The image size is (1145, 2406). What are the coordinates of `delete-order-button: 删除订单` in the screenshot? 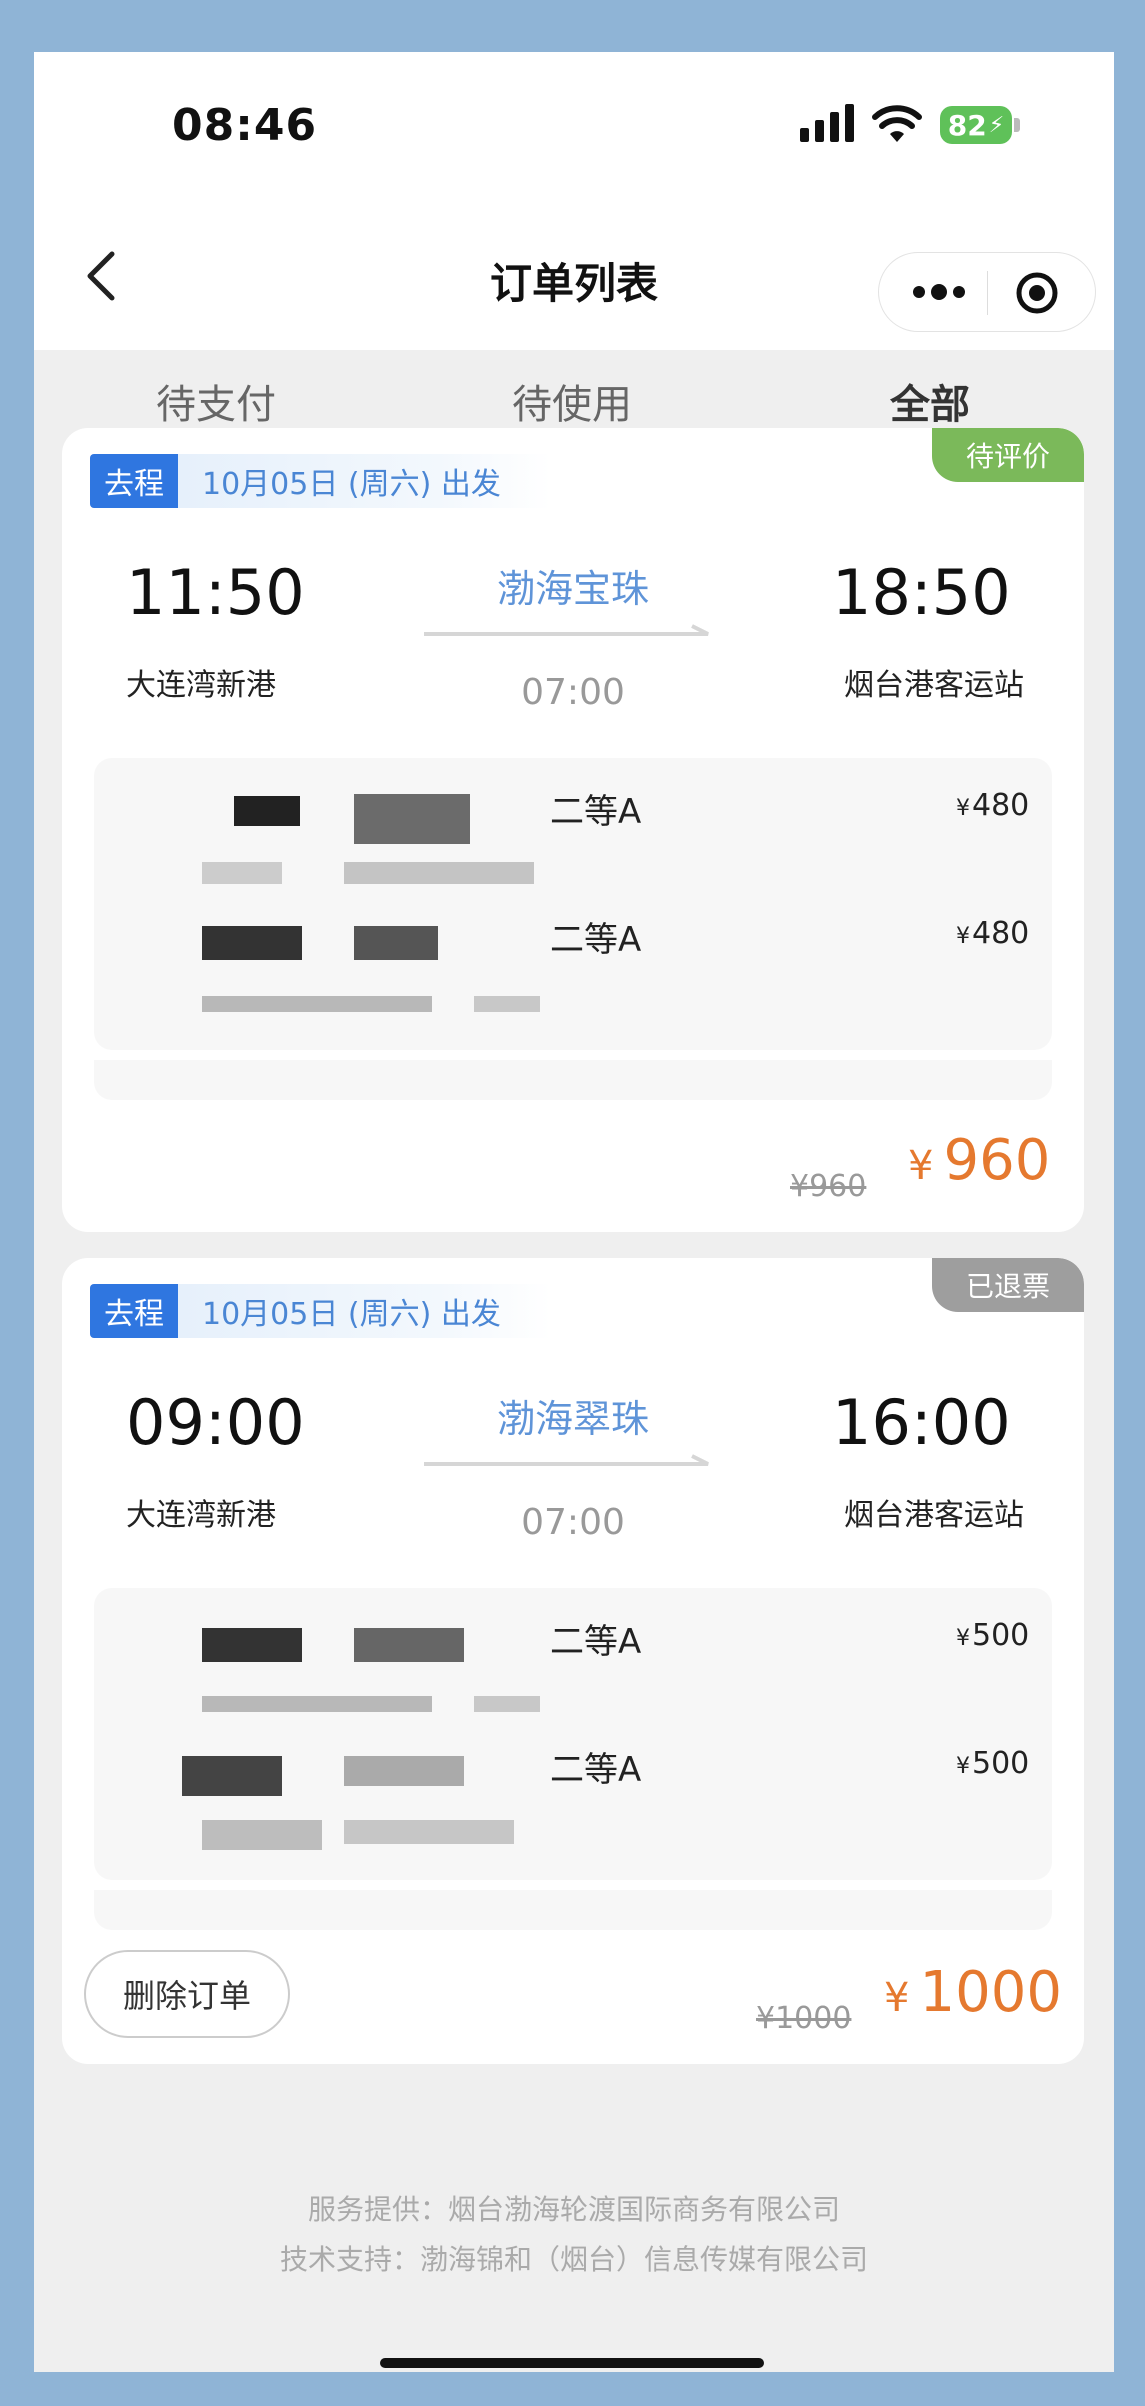 It's located at (187, 1994).